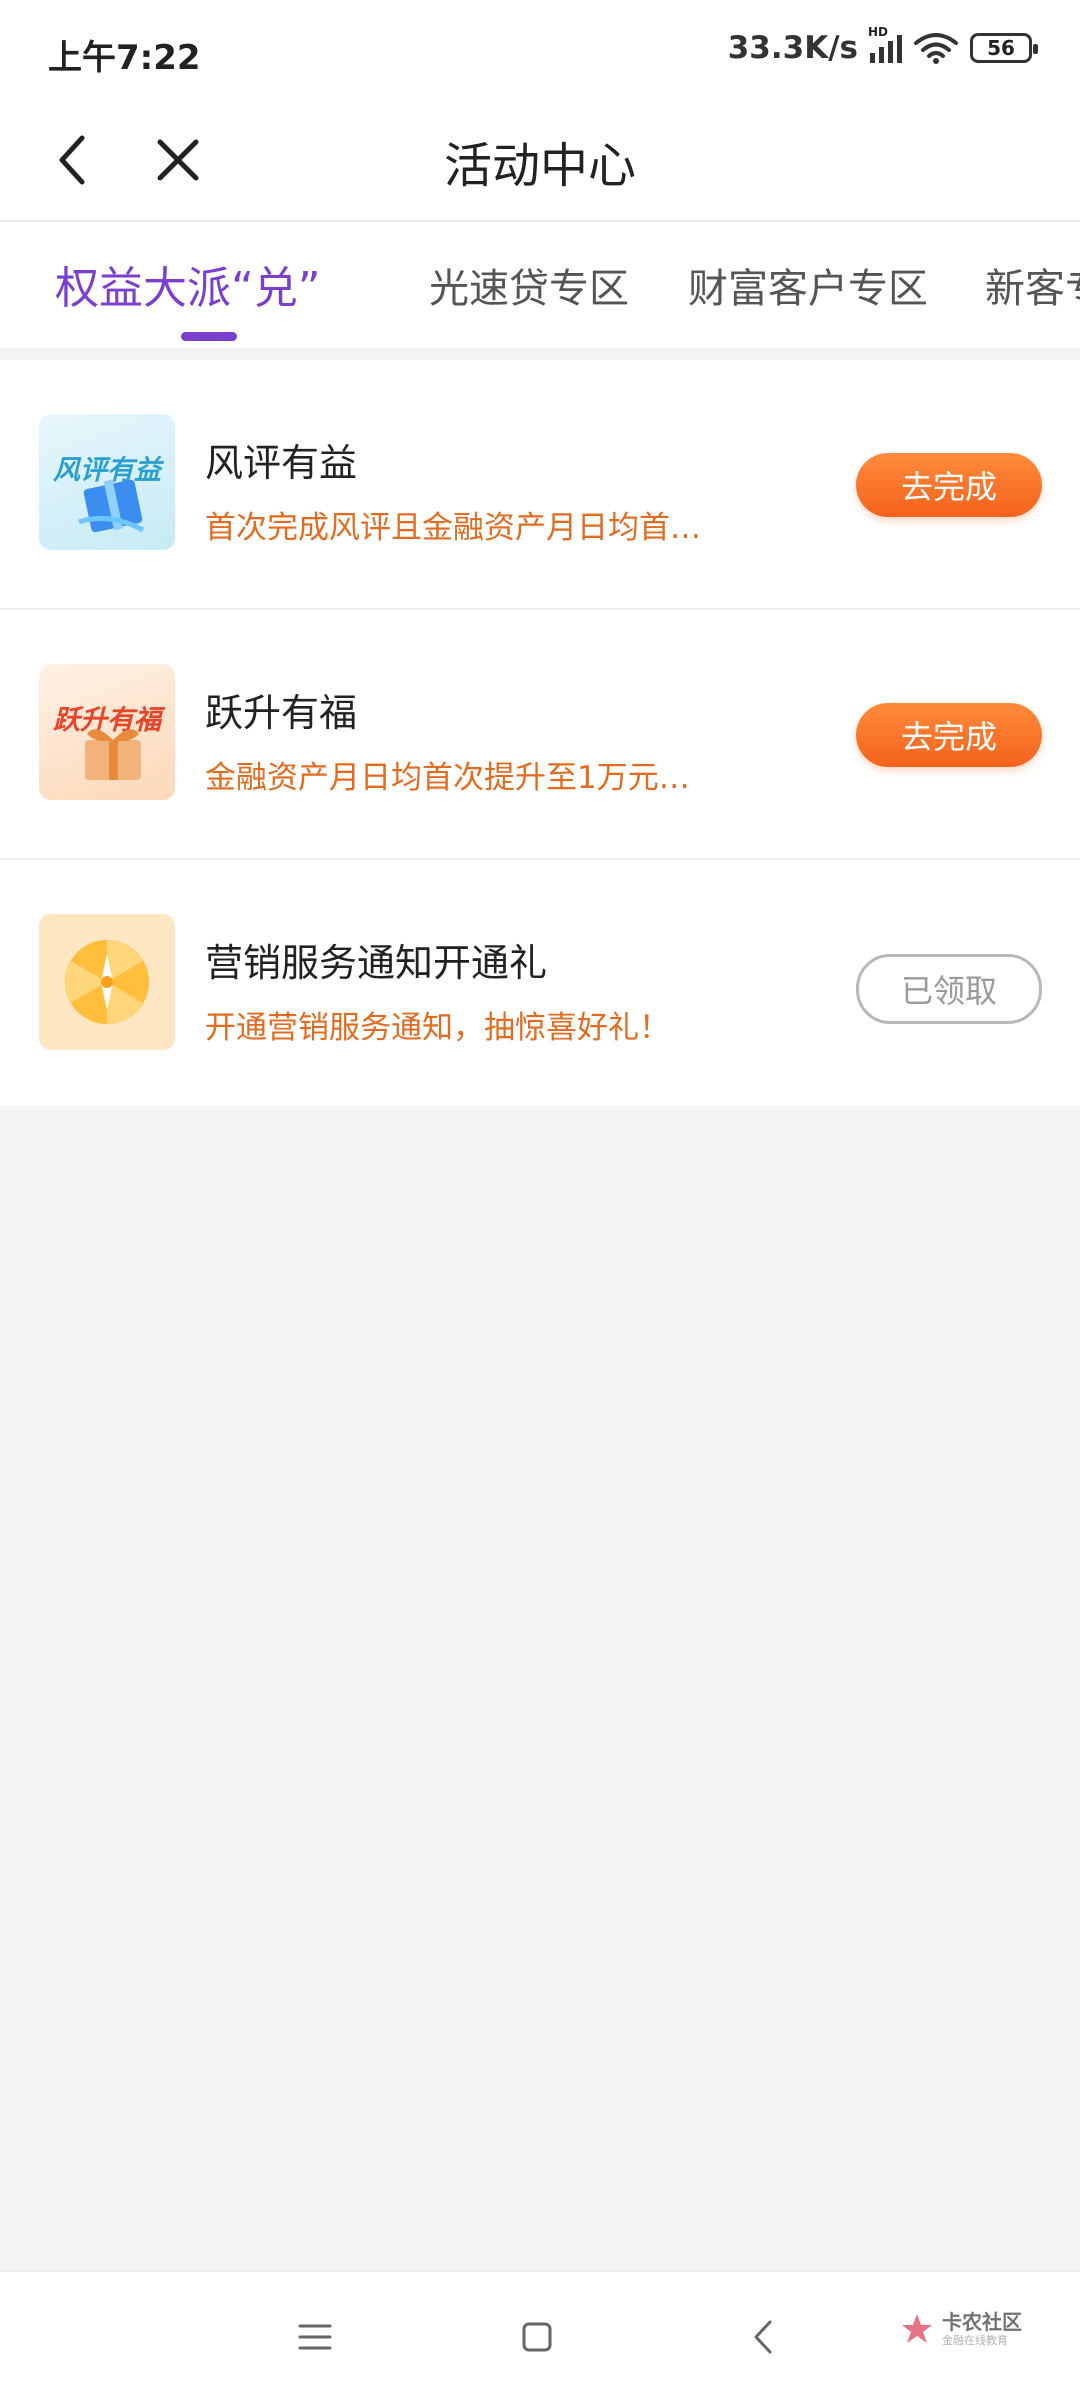  Describe the element at coordinates (765, 2337) in the screenshot. I see `back-triangle-icon` at that location.